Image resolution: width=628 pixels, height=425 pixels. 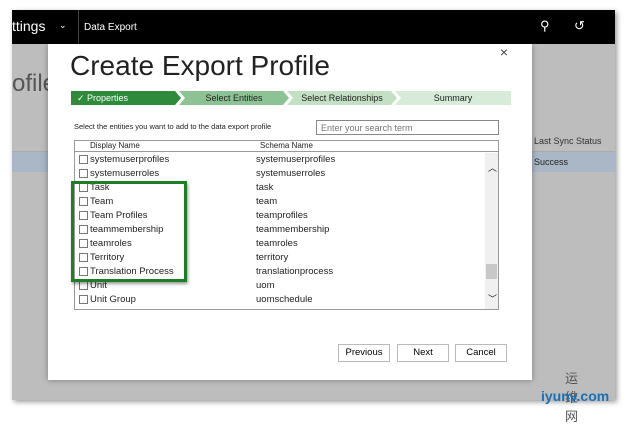 I want to click on schema-name: task, so click(x=265, y=187).